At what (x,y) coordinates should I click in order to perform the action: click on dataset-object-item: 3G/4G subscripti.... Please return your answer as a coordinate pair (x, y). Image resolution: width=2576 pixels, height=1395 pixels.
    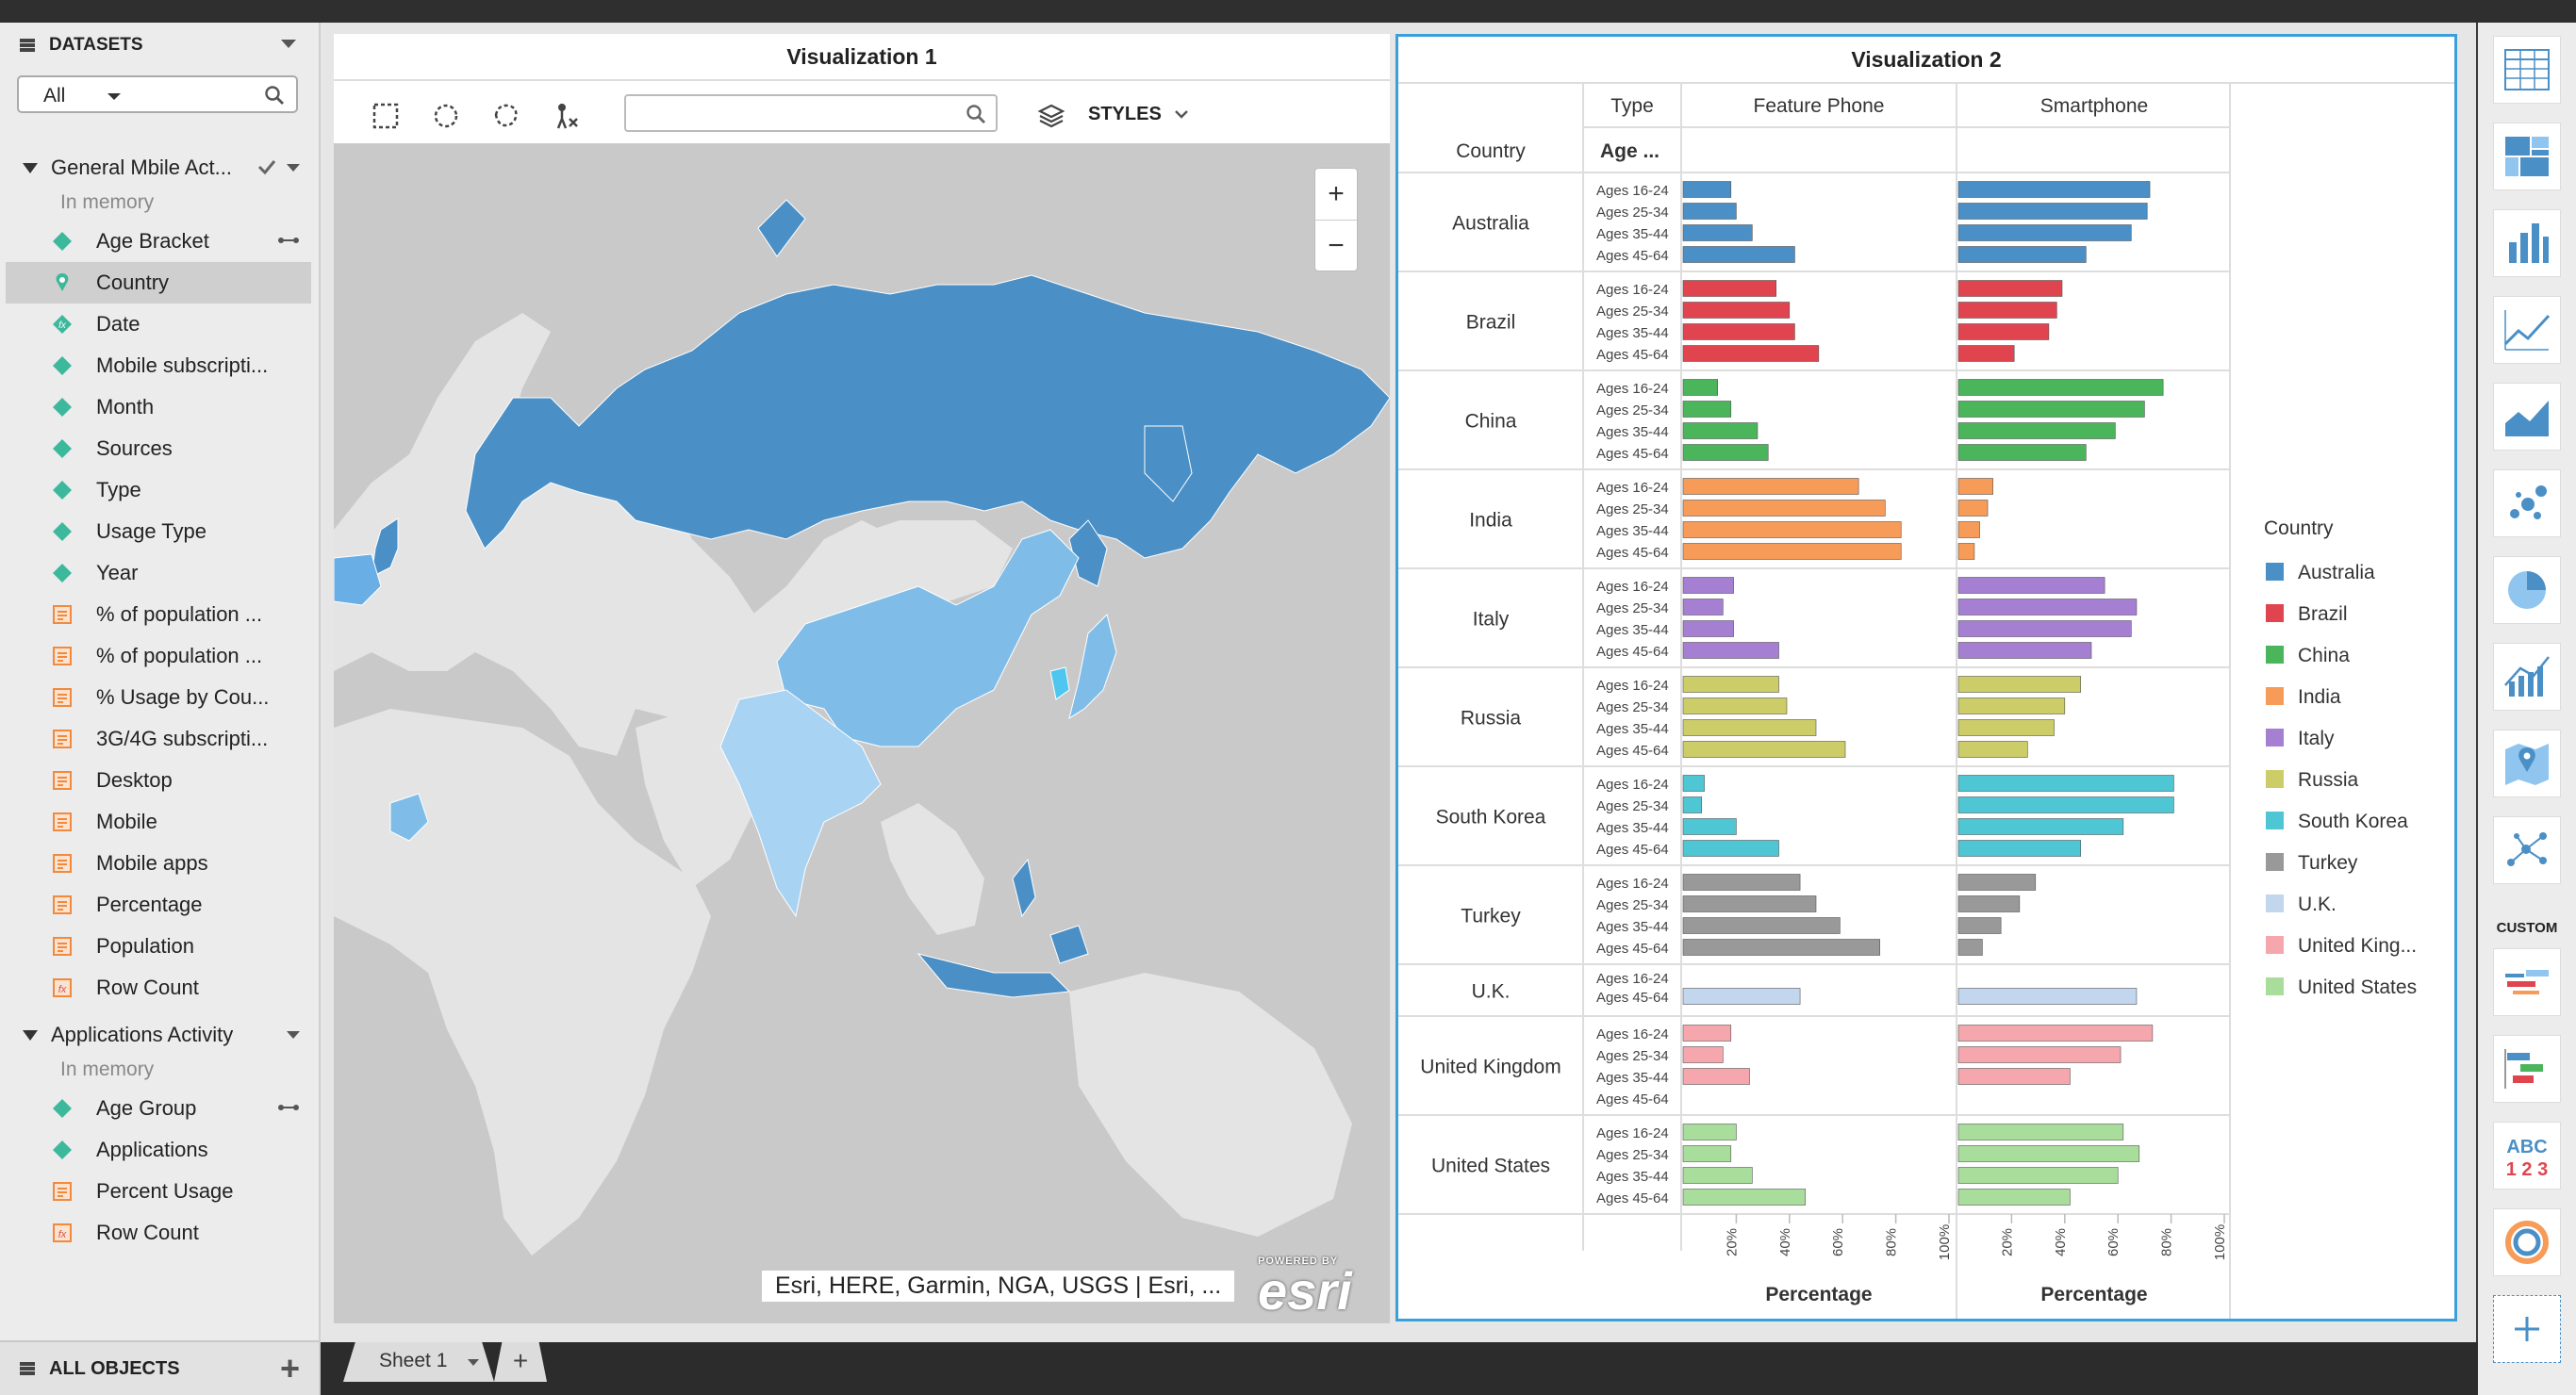
    Looking at the image, I should click on (159, 739).